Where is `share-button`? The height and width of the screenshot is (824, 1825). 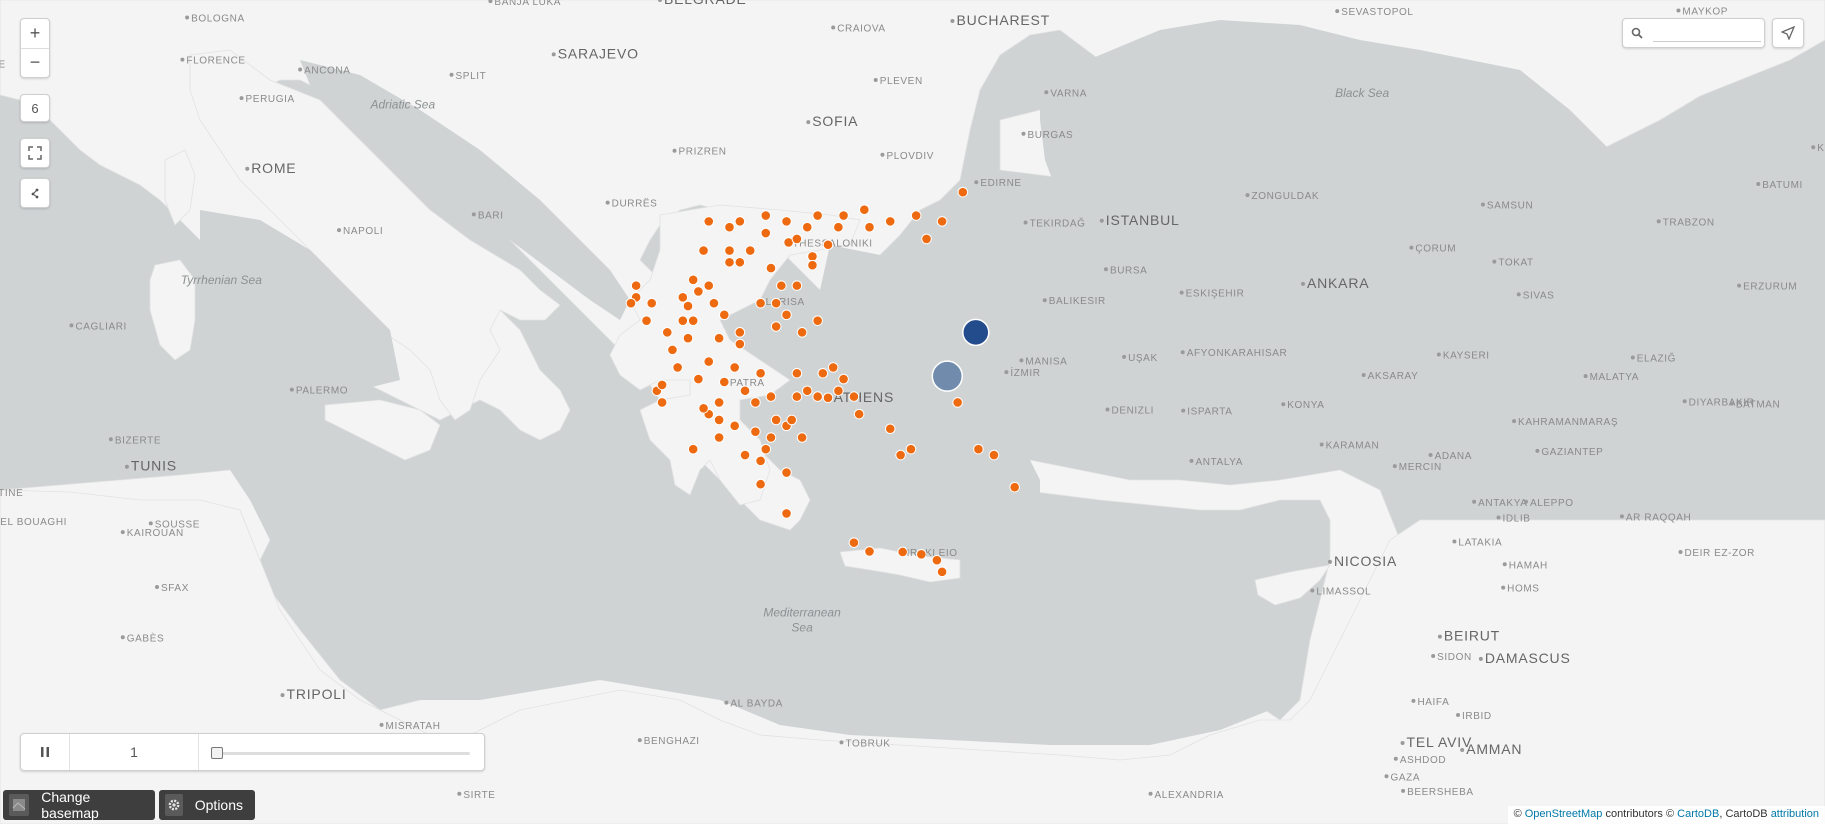 share-button is located at coordinates (35, 193).